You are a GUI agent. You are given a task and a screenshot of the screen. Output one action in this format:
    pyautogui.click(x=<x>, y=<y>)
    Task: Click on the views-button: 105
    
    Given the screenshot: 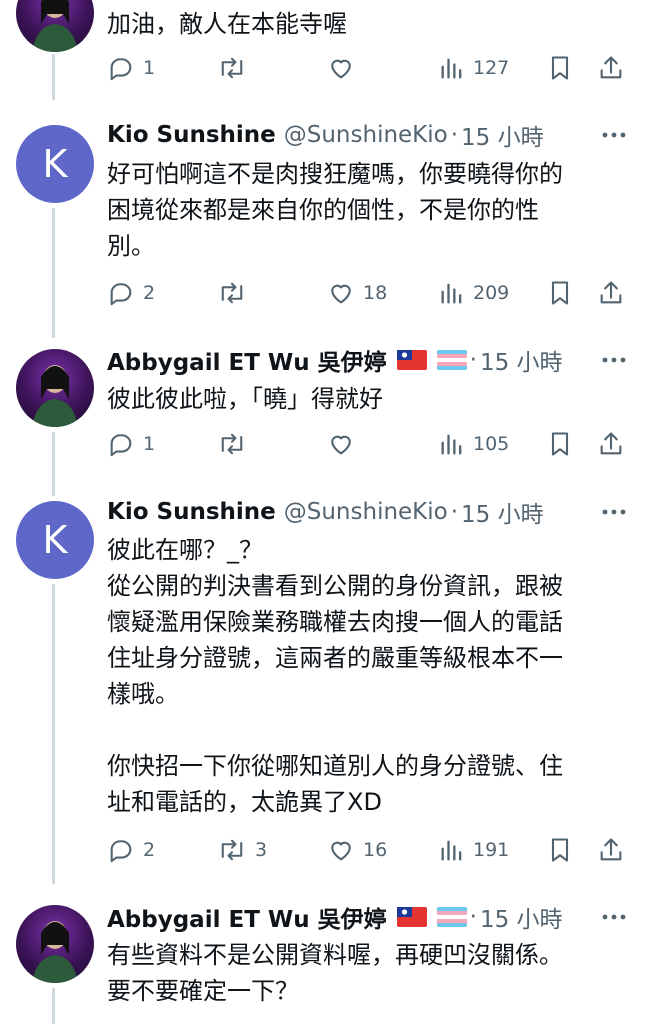 What is the action you would take?
    pyautogui.click(x=474, y=444)
    